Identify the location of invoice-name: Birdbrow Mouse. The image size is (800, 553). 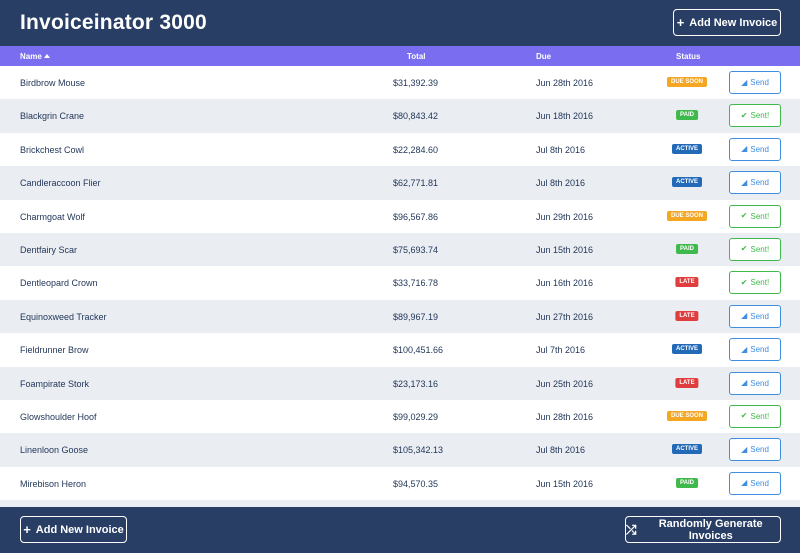
(53, 83).